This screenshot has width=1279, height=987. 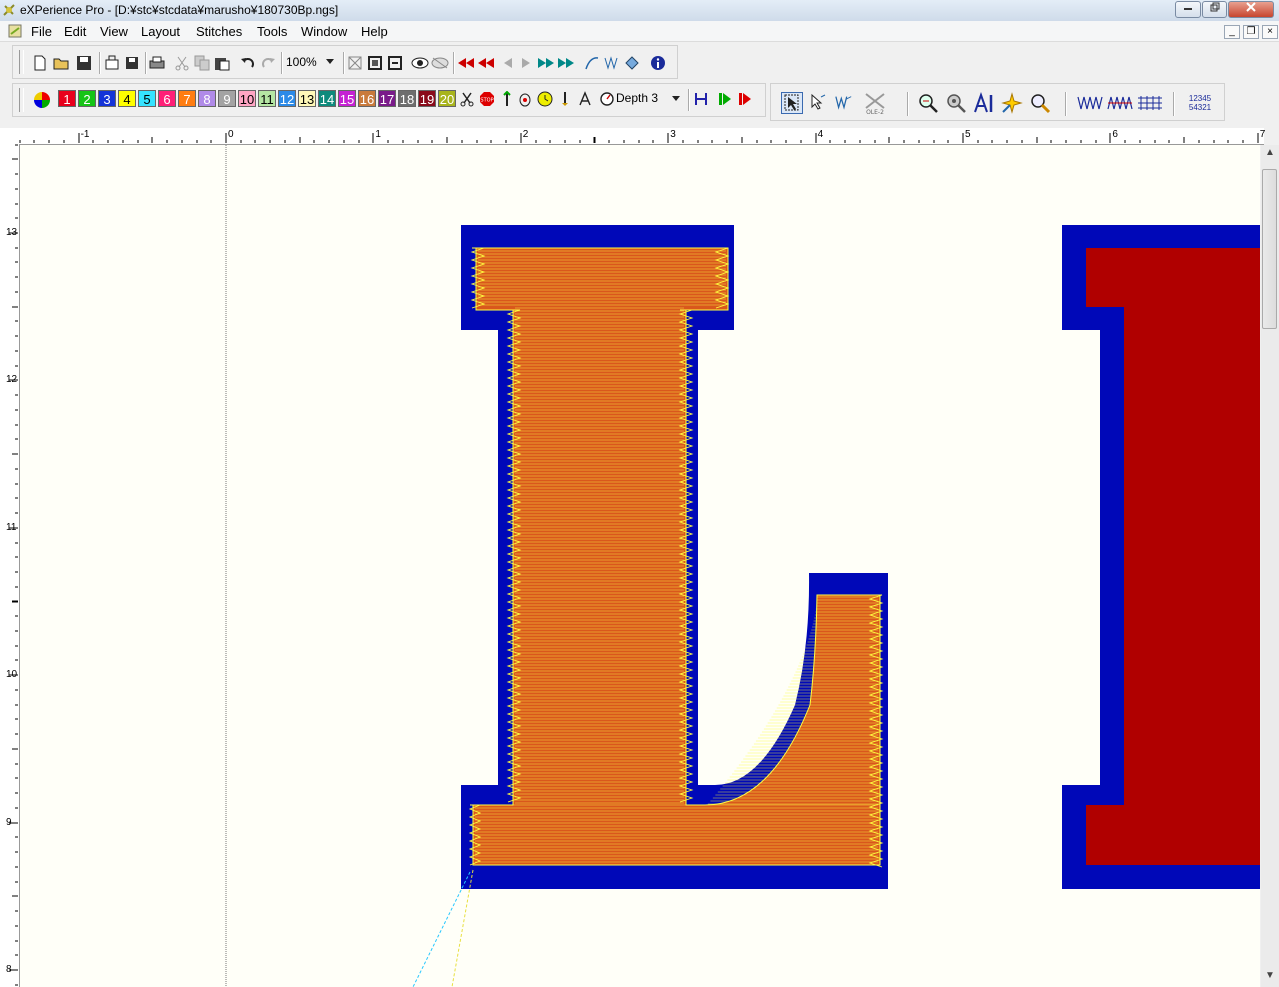 What do you see at coordinates (40, 63) in the screenshot?
I see `new-file-button` at bounding box center [40, 63].